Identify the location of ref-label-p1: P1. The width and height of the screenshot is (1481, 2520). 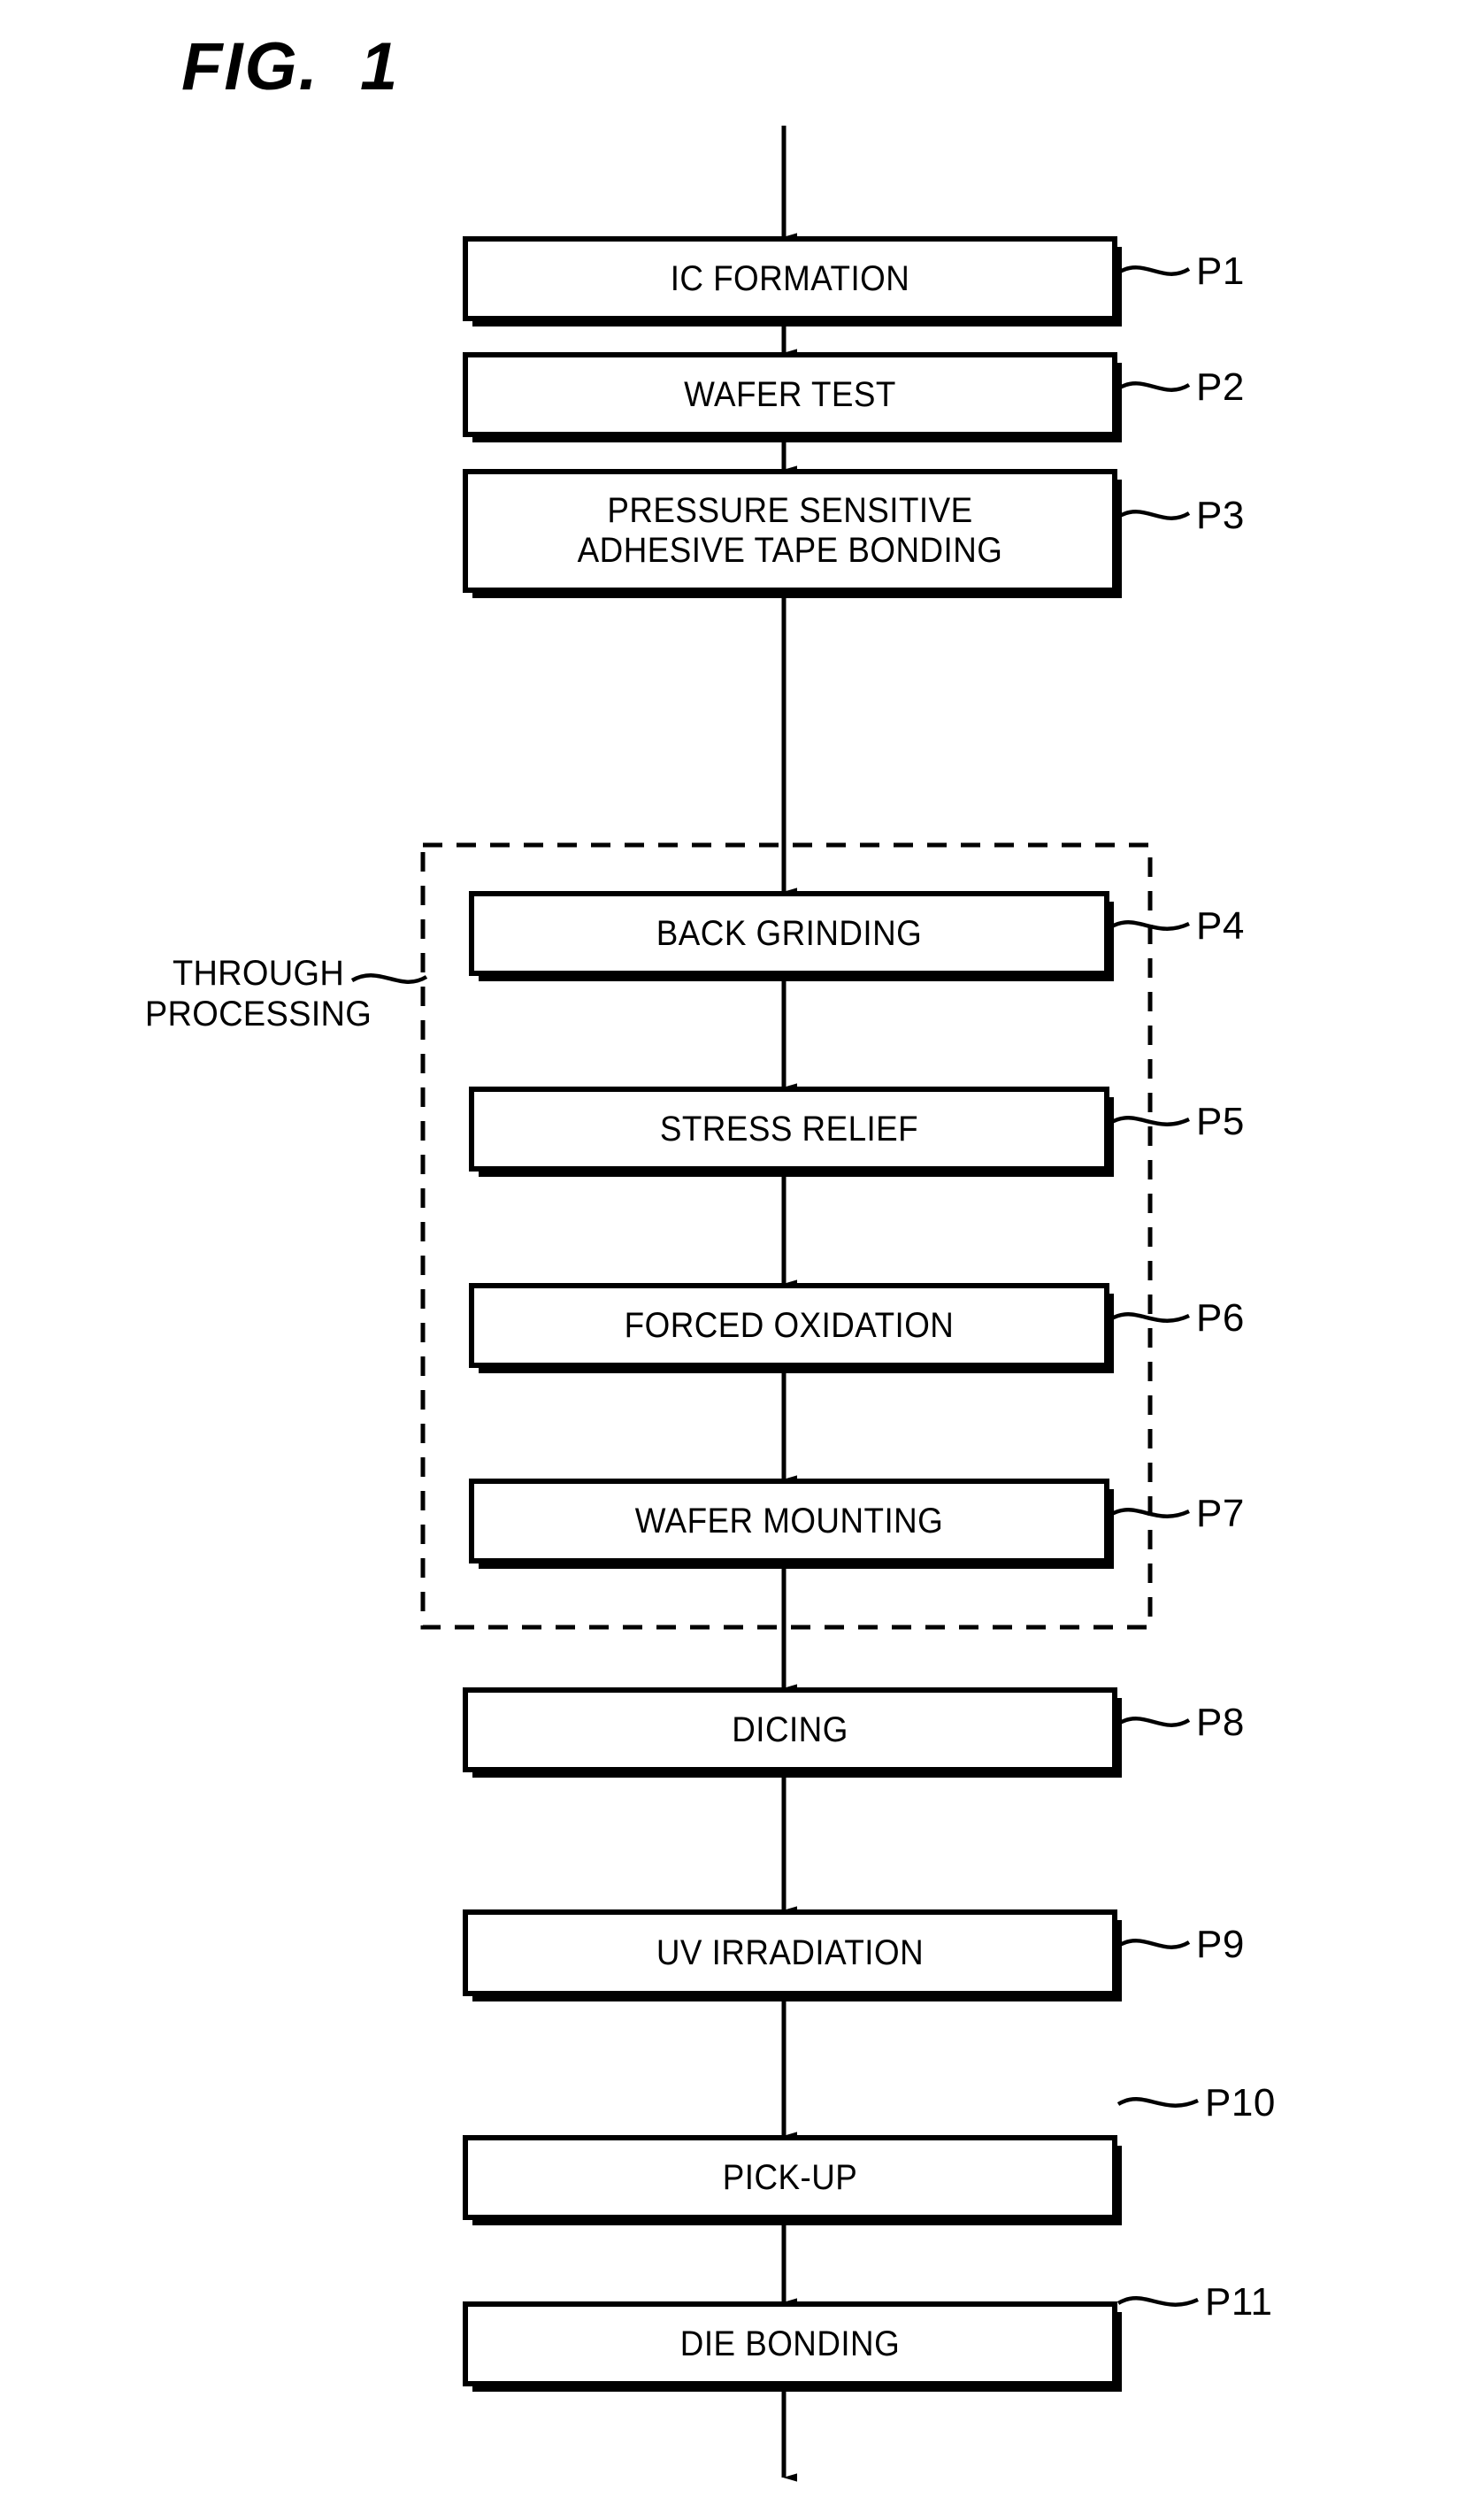
(1220, 271).